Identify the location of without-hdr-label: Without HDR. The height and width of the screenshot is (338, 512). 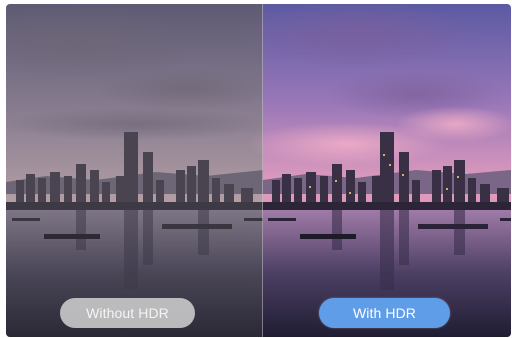
(127, 313).